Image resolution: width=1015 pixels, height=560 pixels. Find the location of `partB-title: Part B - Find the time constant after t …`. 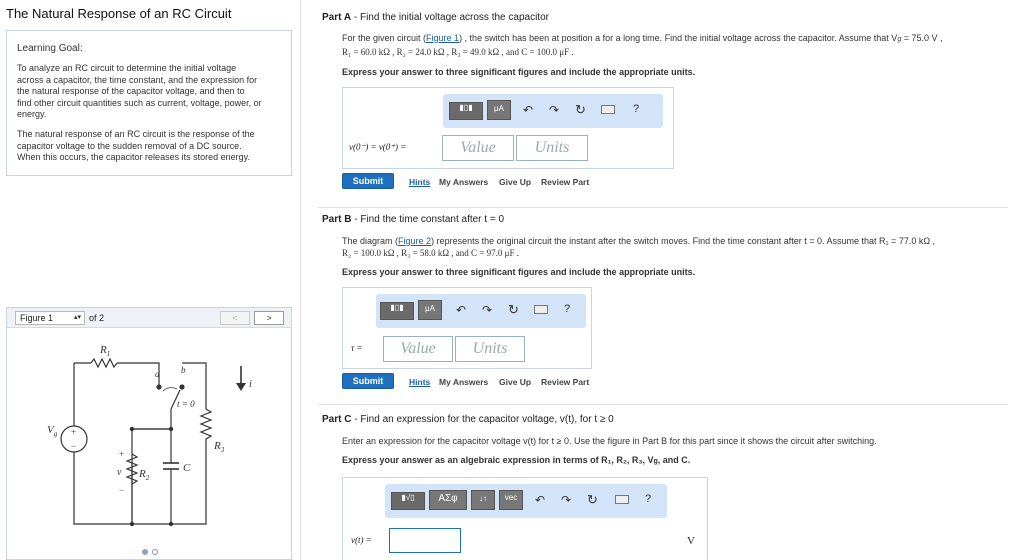

partB-title: Part B - Find the time constant after t … is located at coordinates (413, 219).